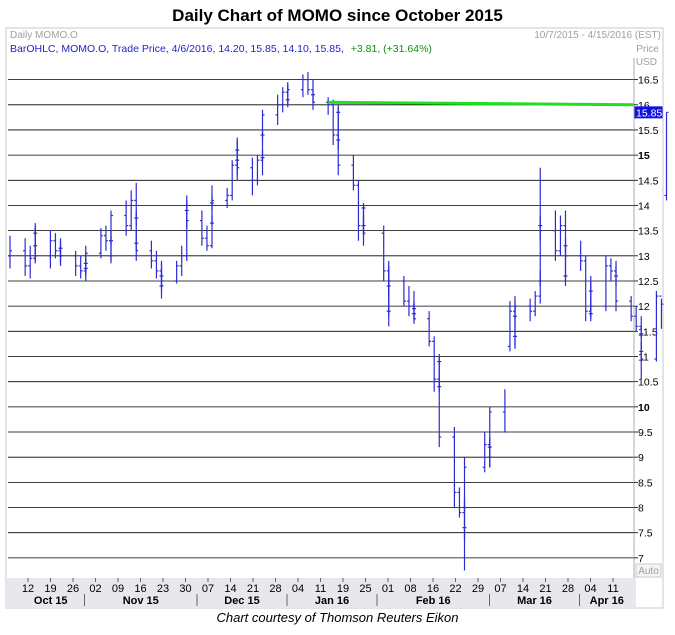  What do you see at coordinates (648, 81) in the screenshot?
I see `y-tick-label: 16.5` at bounding box center [648, 81].